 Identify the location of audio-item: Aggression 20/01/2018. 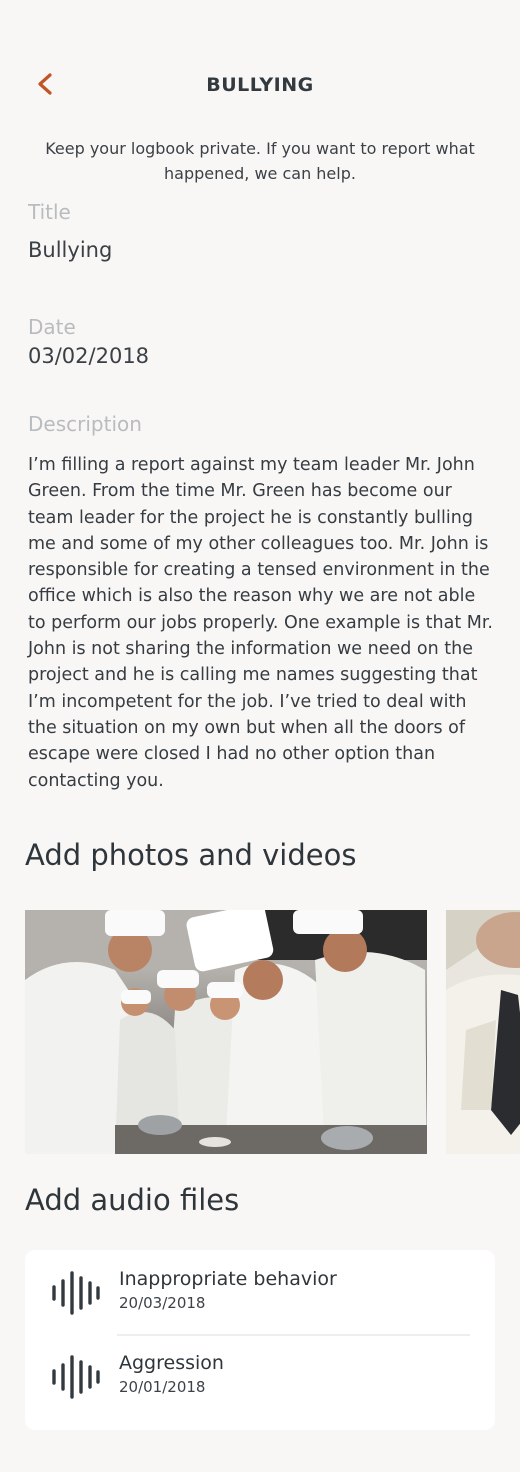
(260, 1376).